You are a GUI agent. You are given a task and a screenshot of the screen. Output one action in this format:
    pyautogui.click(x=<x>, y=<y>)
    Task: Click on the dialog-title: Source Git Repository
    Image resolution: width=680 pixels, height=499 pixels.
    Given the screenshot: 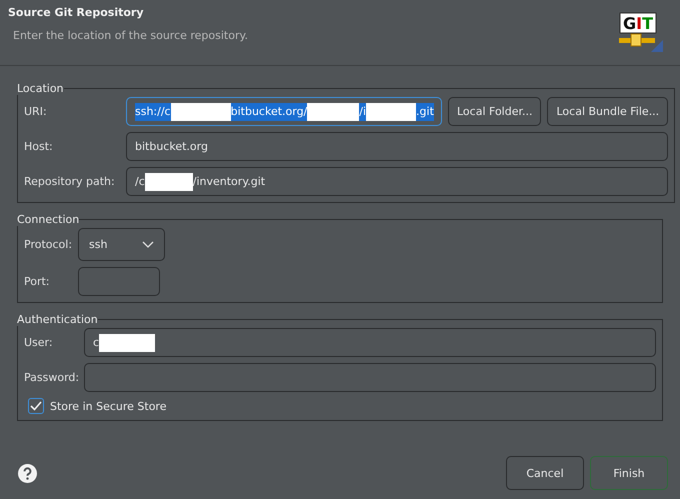 What is the action you would take?
    pyautogui.click(x=76, y=12)
    